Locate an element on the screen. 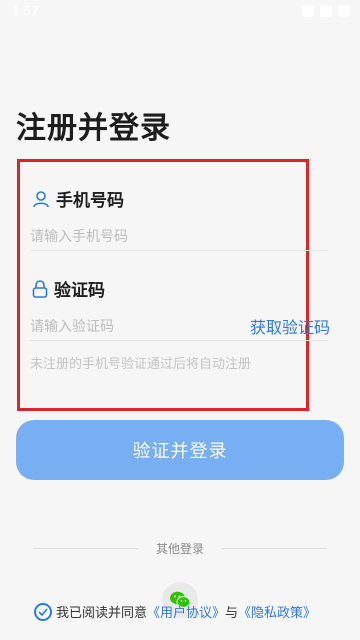 Image resolution: width=360 pixels, height=640 pixels. agreement-row: 我已阅读并同意 《用户协议》 与 《隐私政策》 is located at coordinates (175, 611).